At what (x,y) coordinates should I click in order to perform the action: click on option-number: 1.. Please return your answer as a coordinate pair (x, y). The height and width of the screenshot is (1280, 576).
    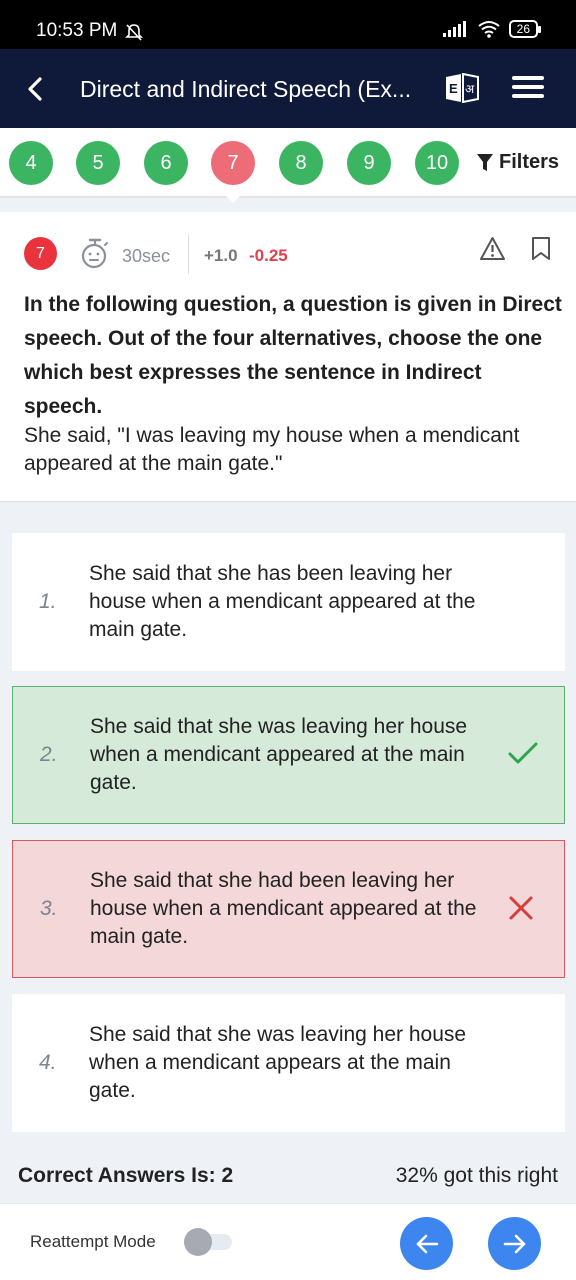
    Looking at the image, I should click on (48, 601).